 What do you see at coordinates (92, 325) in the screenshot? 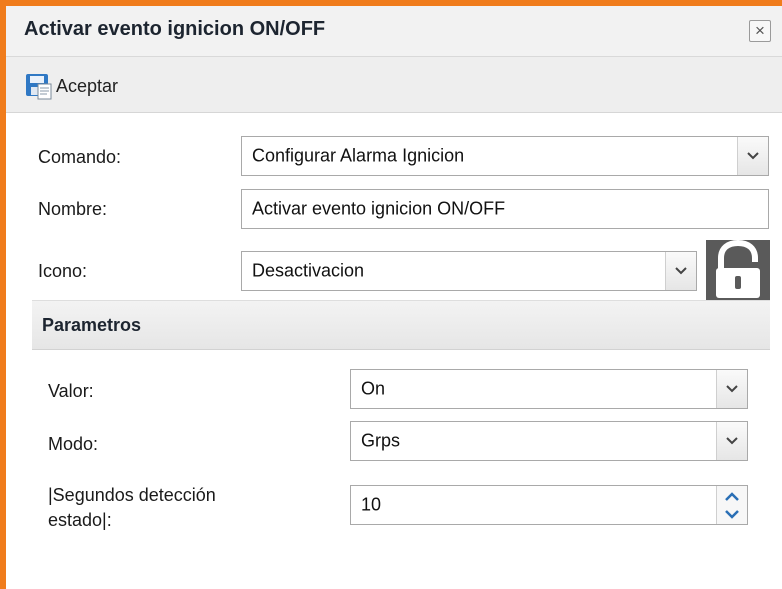
I see `parametros-title: Parametros` at bounding box center [92, 325].